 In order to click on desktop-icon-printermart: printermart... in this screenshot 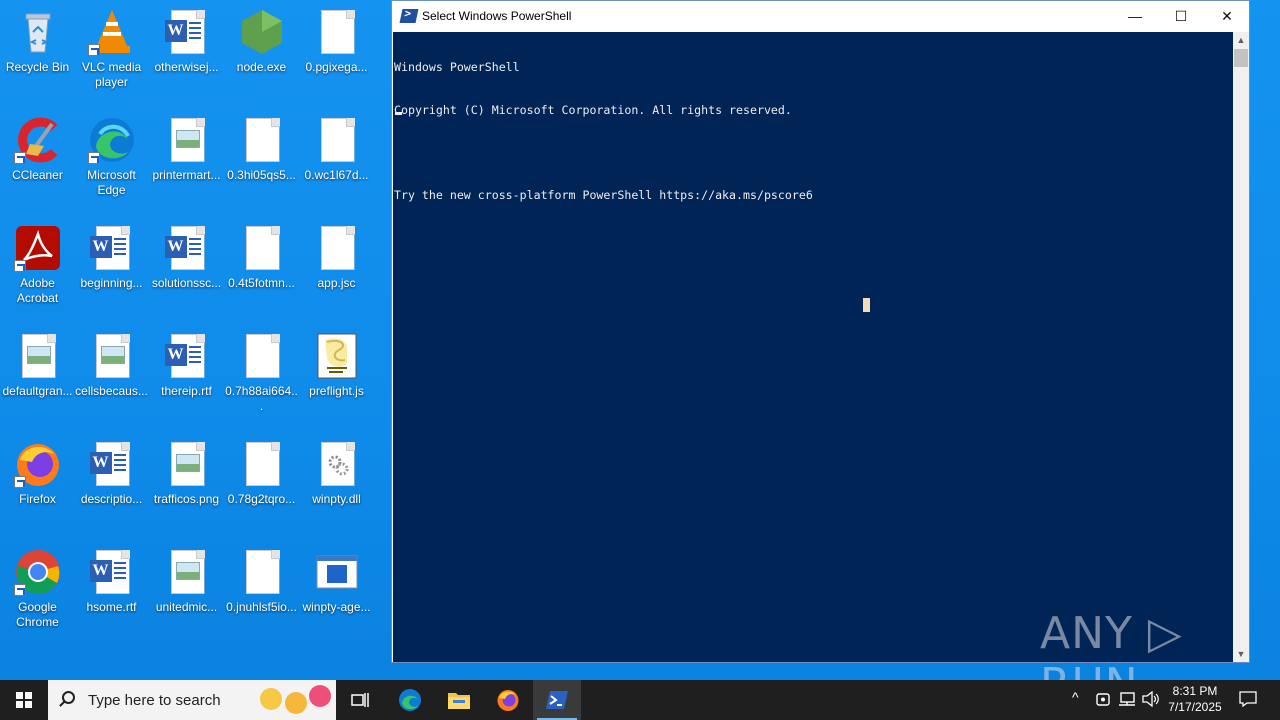, I will do `click(186, 149)`.